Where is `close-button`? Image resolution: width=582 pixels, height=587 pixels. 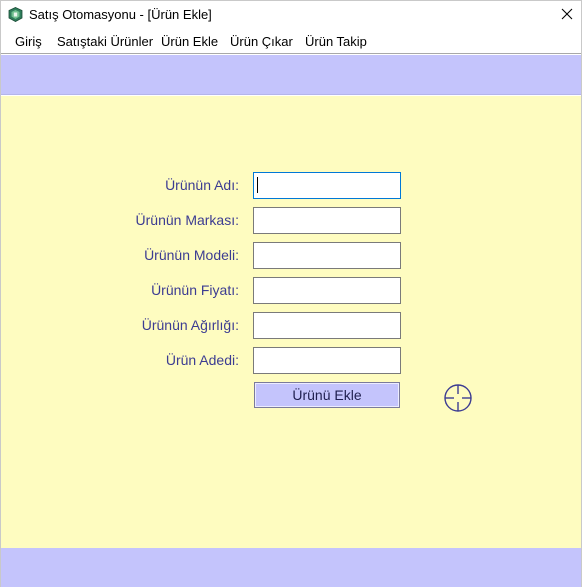
close-button is located at coordinates (567, 15).